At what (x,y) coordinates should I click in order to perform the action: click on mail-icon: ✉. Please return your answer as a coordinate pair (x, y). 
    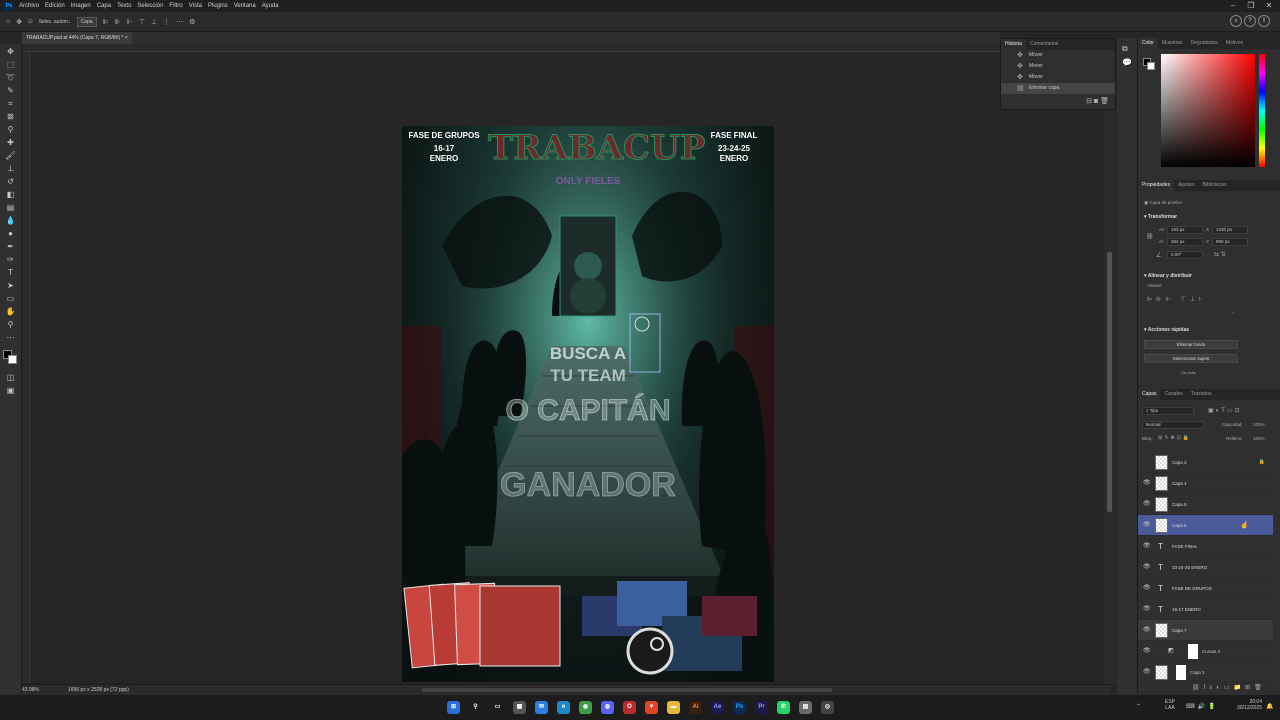
    Looking at the image, I should click on (541, 707).